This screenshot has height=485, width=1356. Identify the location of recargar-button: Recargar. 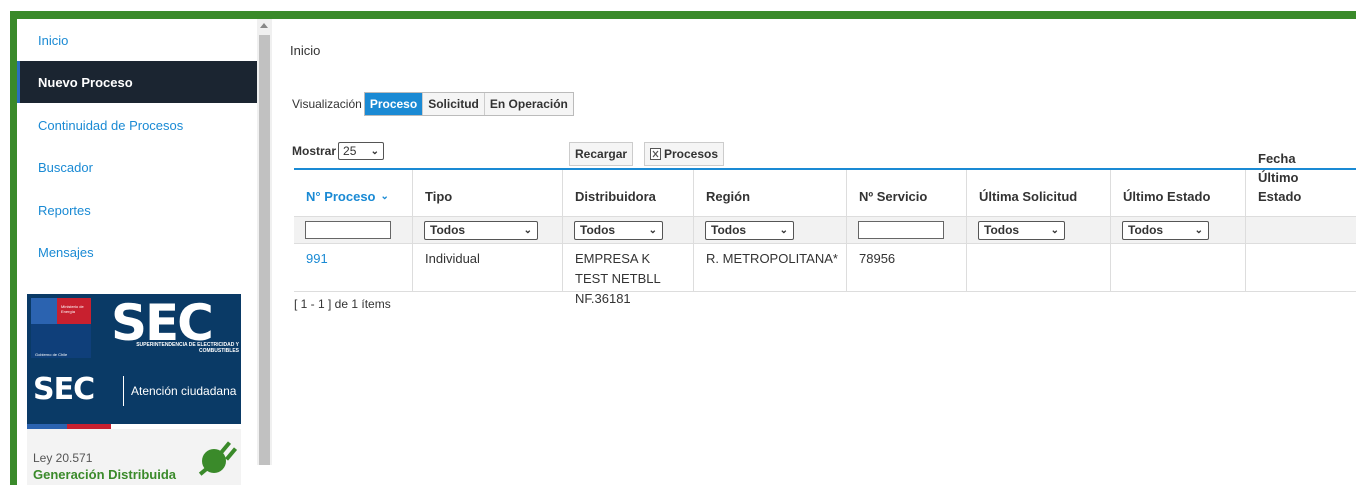
(601, 154).